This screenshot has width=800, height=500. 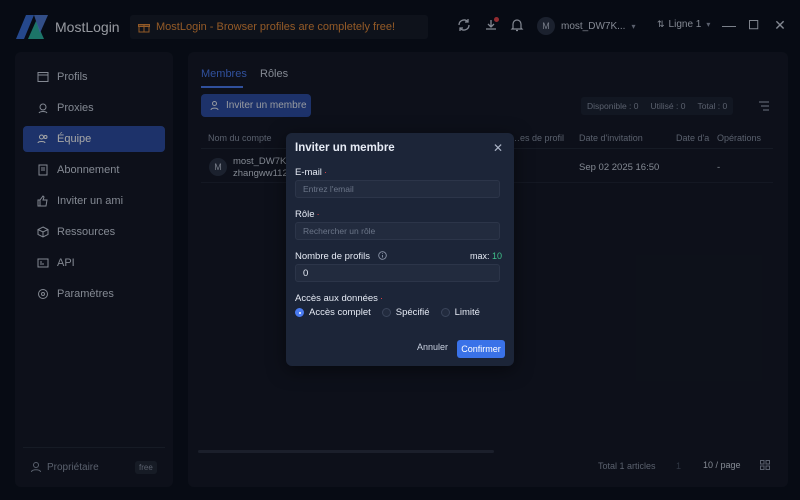 What do you see at coordinates (339, 298) in the screenshot?
I see `data-access-label: Accès aux données ·` at bounding box center [339, 298].